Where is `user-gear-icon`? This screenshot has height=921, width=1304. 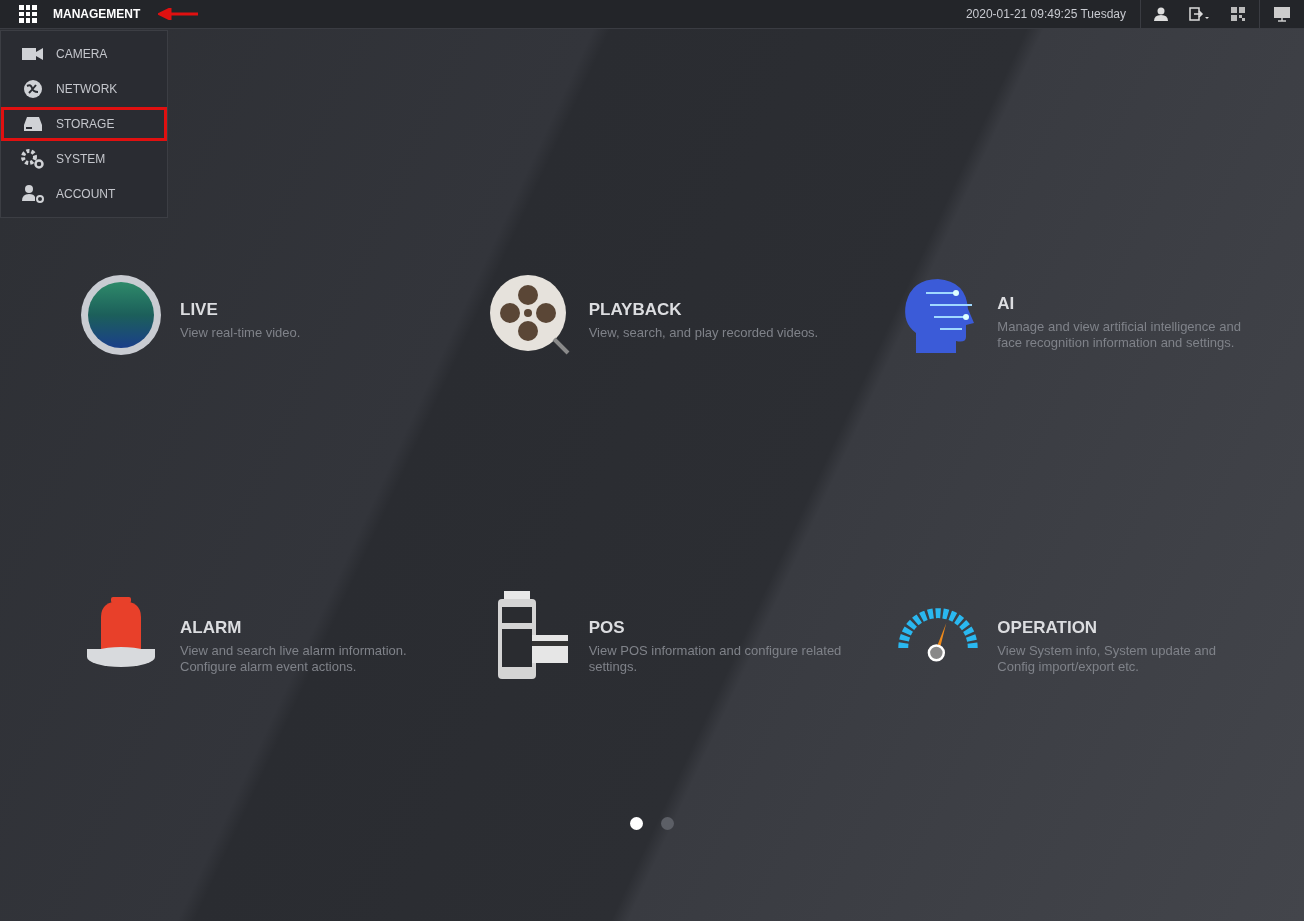
user-gear-icon is located at coordinates (33, 194).